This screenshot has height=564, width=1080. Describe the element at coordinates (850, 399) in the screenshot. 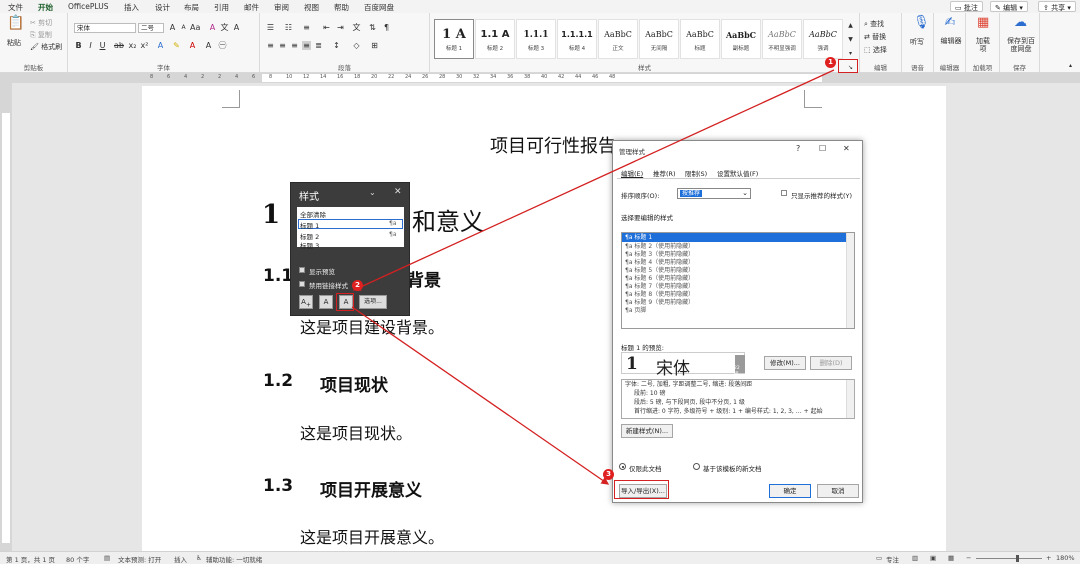

I see `description-scrollbar` at that location.